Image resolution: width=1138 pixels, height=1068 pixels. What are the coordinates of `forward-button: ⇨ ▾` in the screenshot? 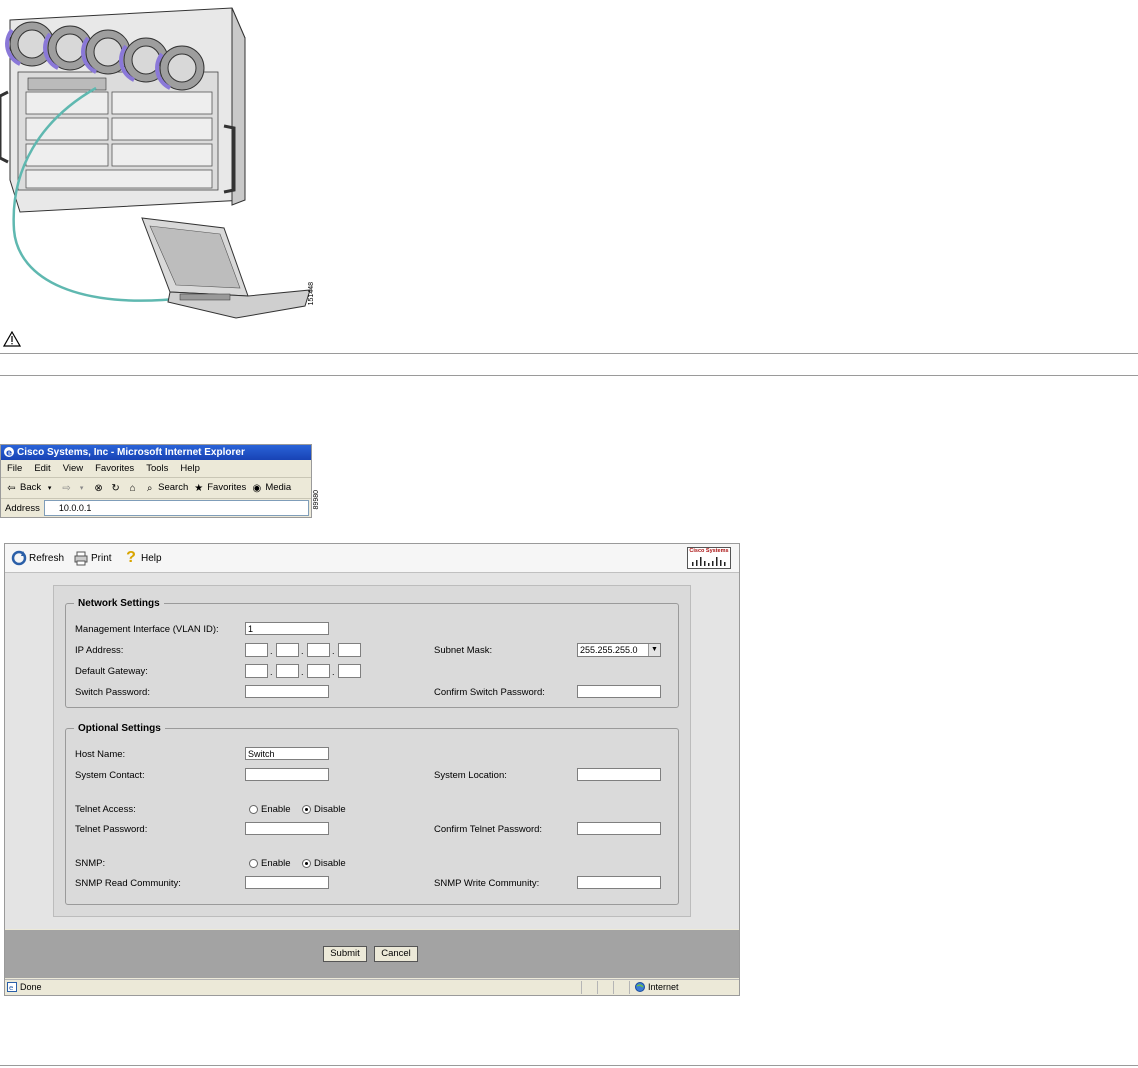 It's located at (74, 488).